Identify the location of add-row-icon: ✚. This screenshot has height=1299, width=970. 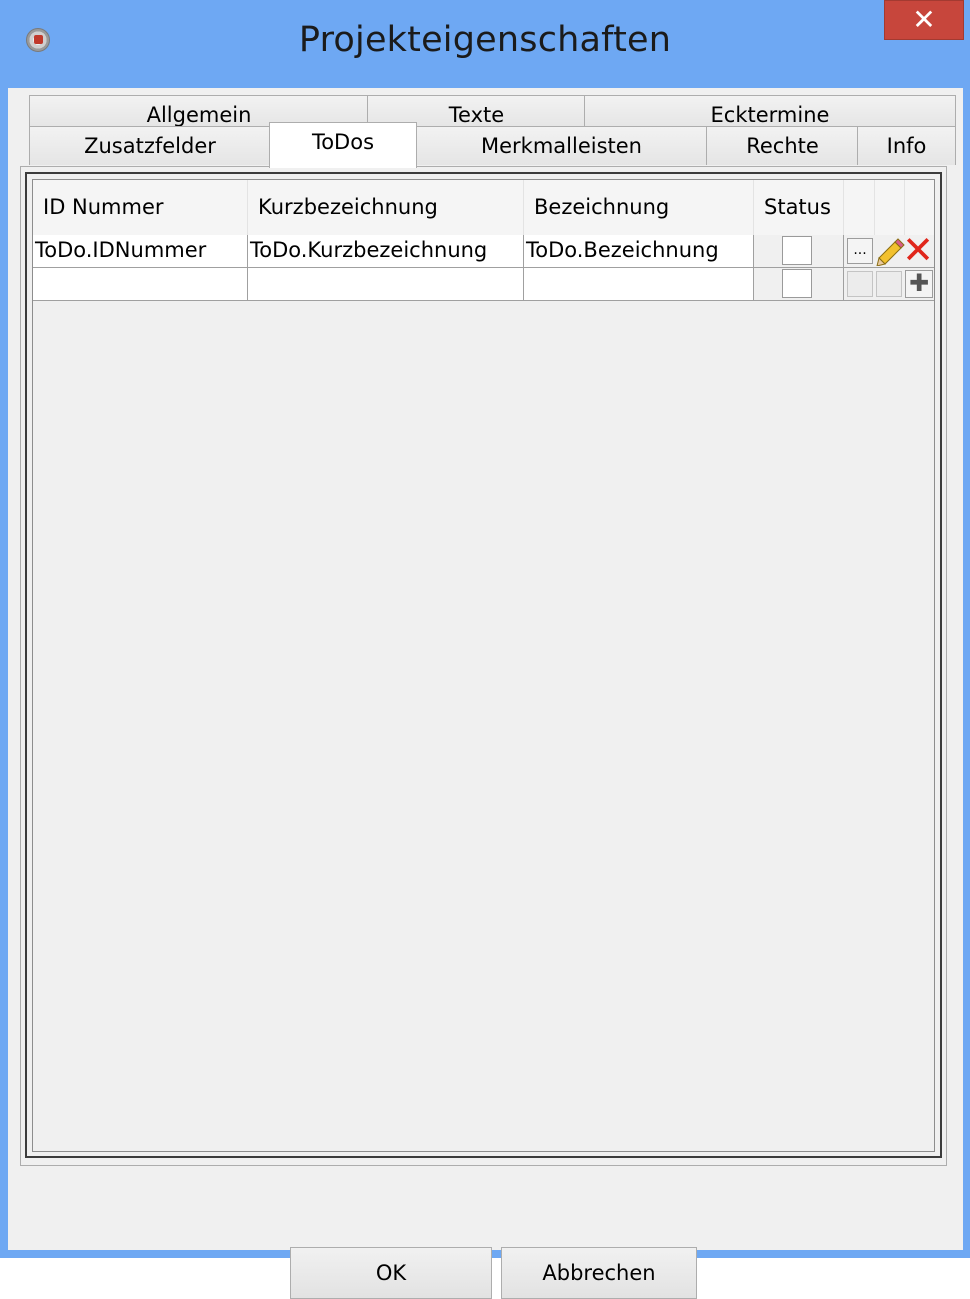
(919, 284).